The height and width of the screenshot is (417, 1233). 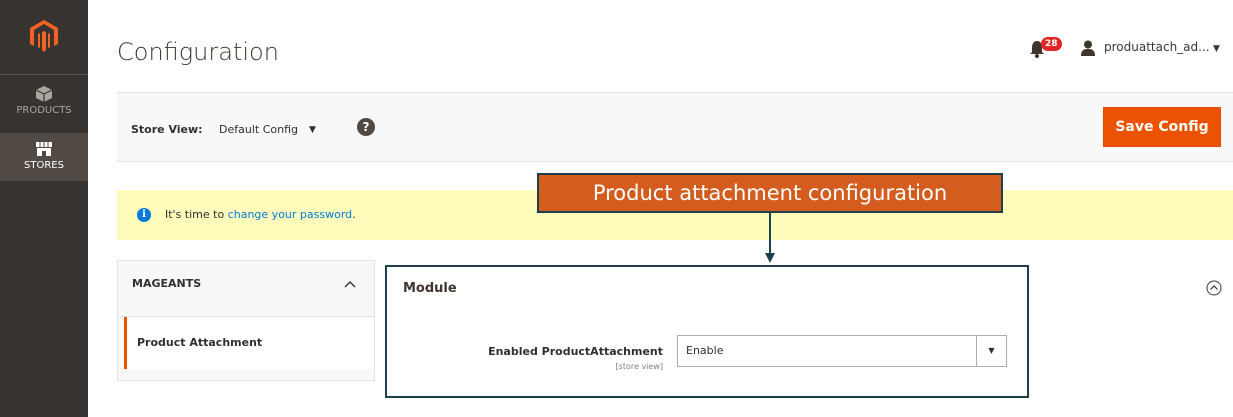 I want to click on collapse-icon, so click(x=1214, y=288).